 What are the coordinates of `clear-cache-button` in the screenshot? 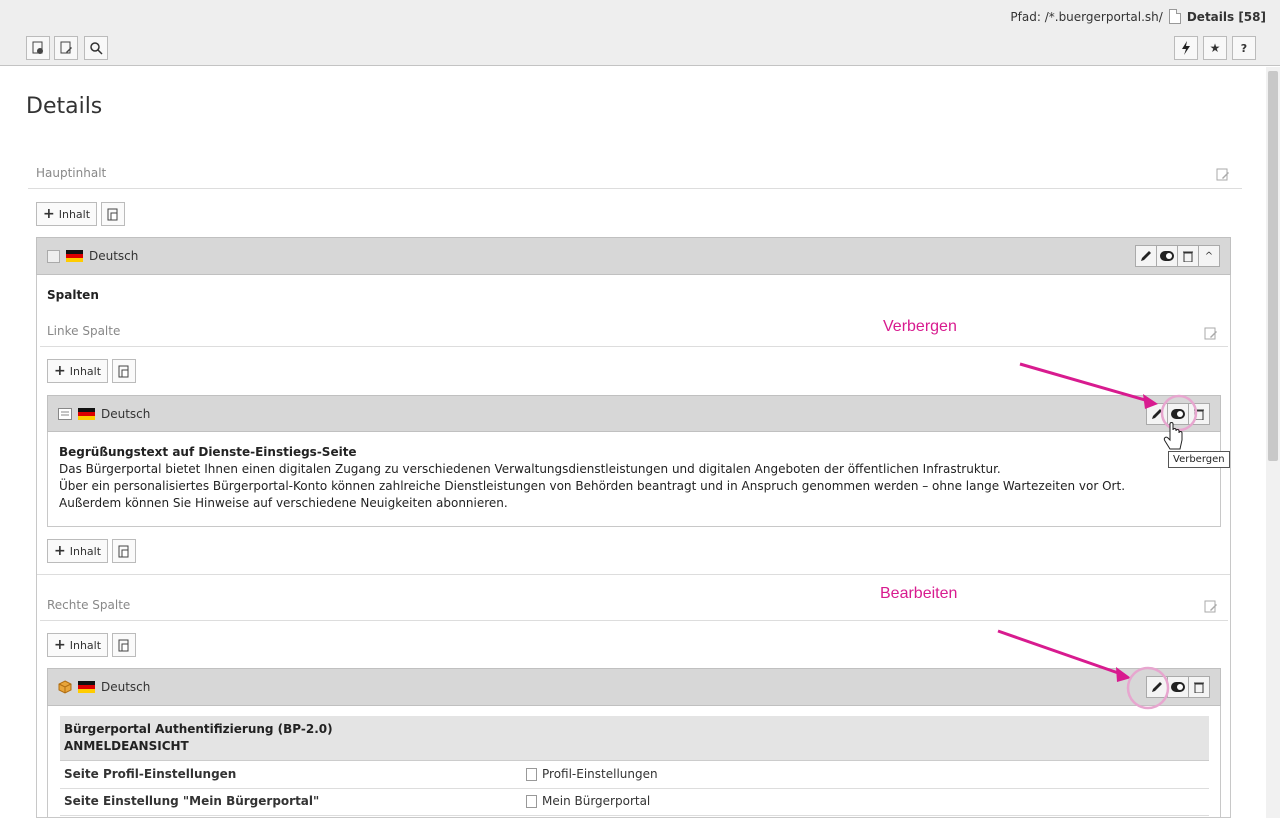 It's located at (1186, 48).